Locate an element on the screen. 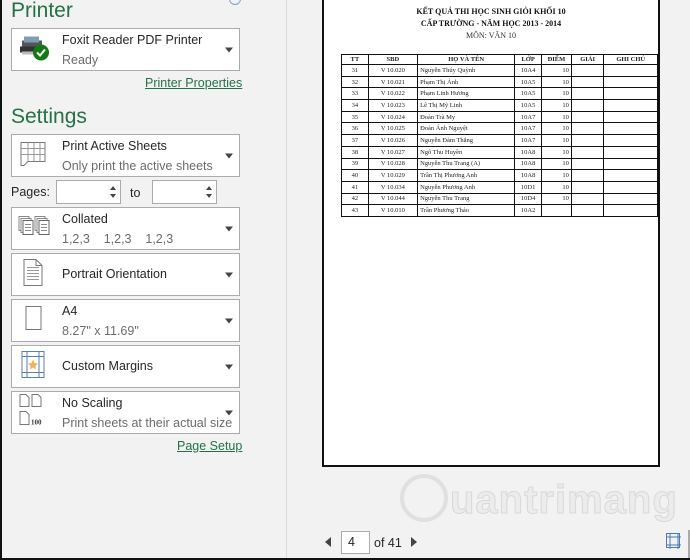  table-cell: V 10.010 is located at coordinates (393, 210).